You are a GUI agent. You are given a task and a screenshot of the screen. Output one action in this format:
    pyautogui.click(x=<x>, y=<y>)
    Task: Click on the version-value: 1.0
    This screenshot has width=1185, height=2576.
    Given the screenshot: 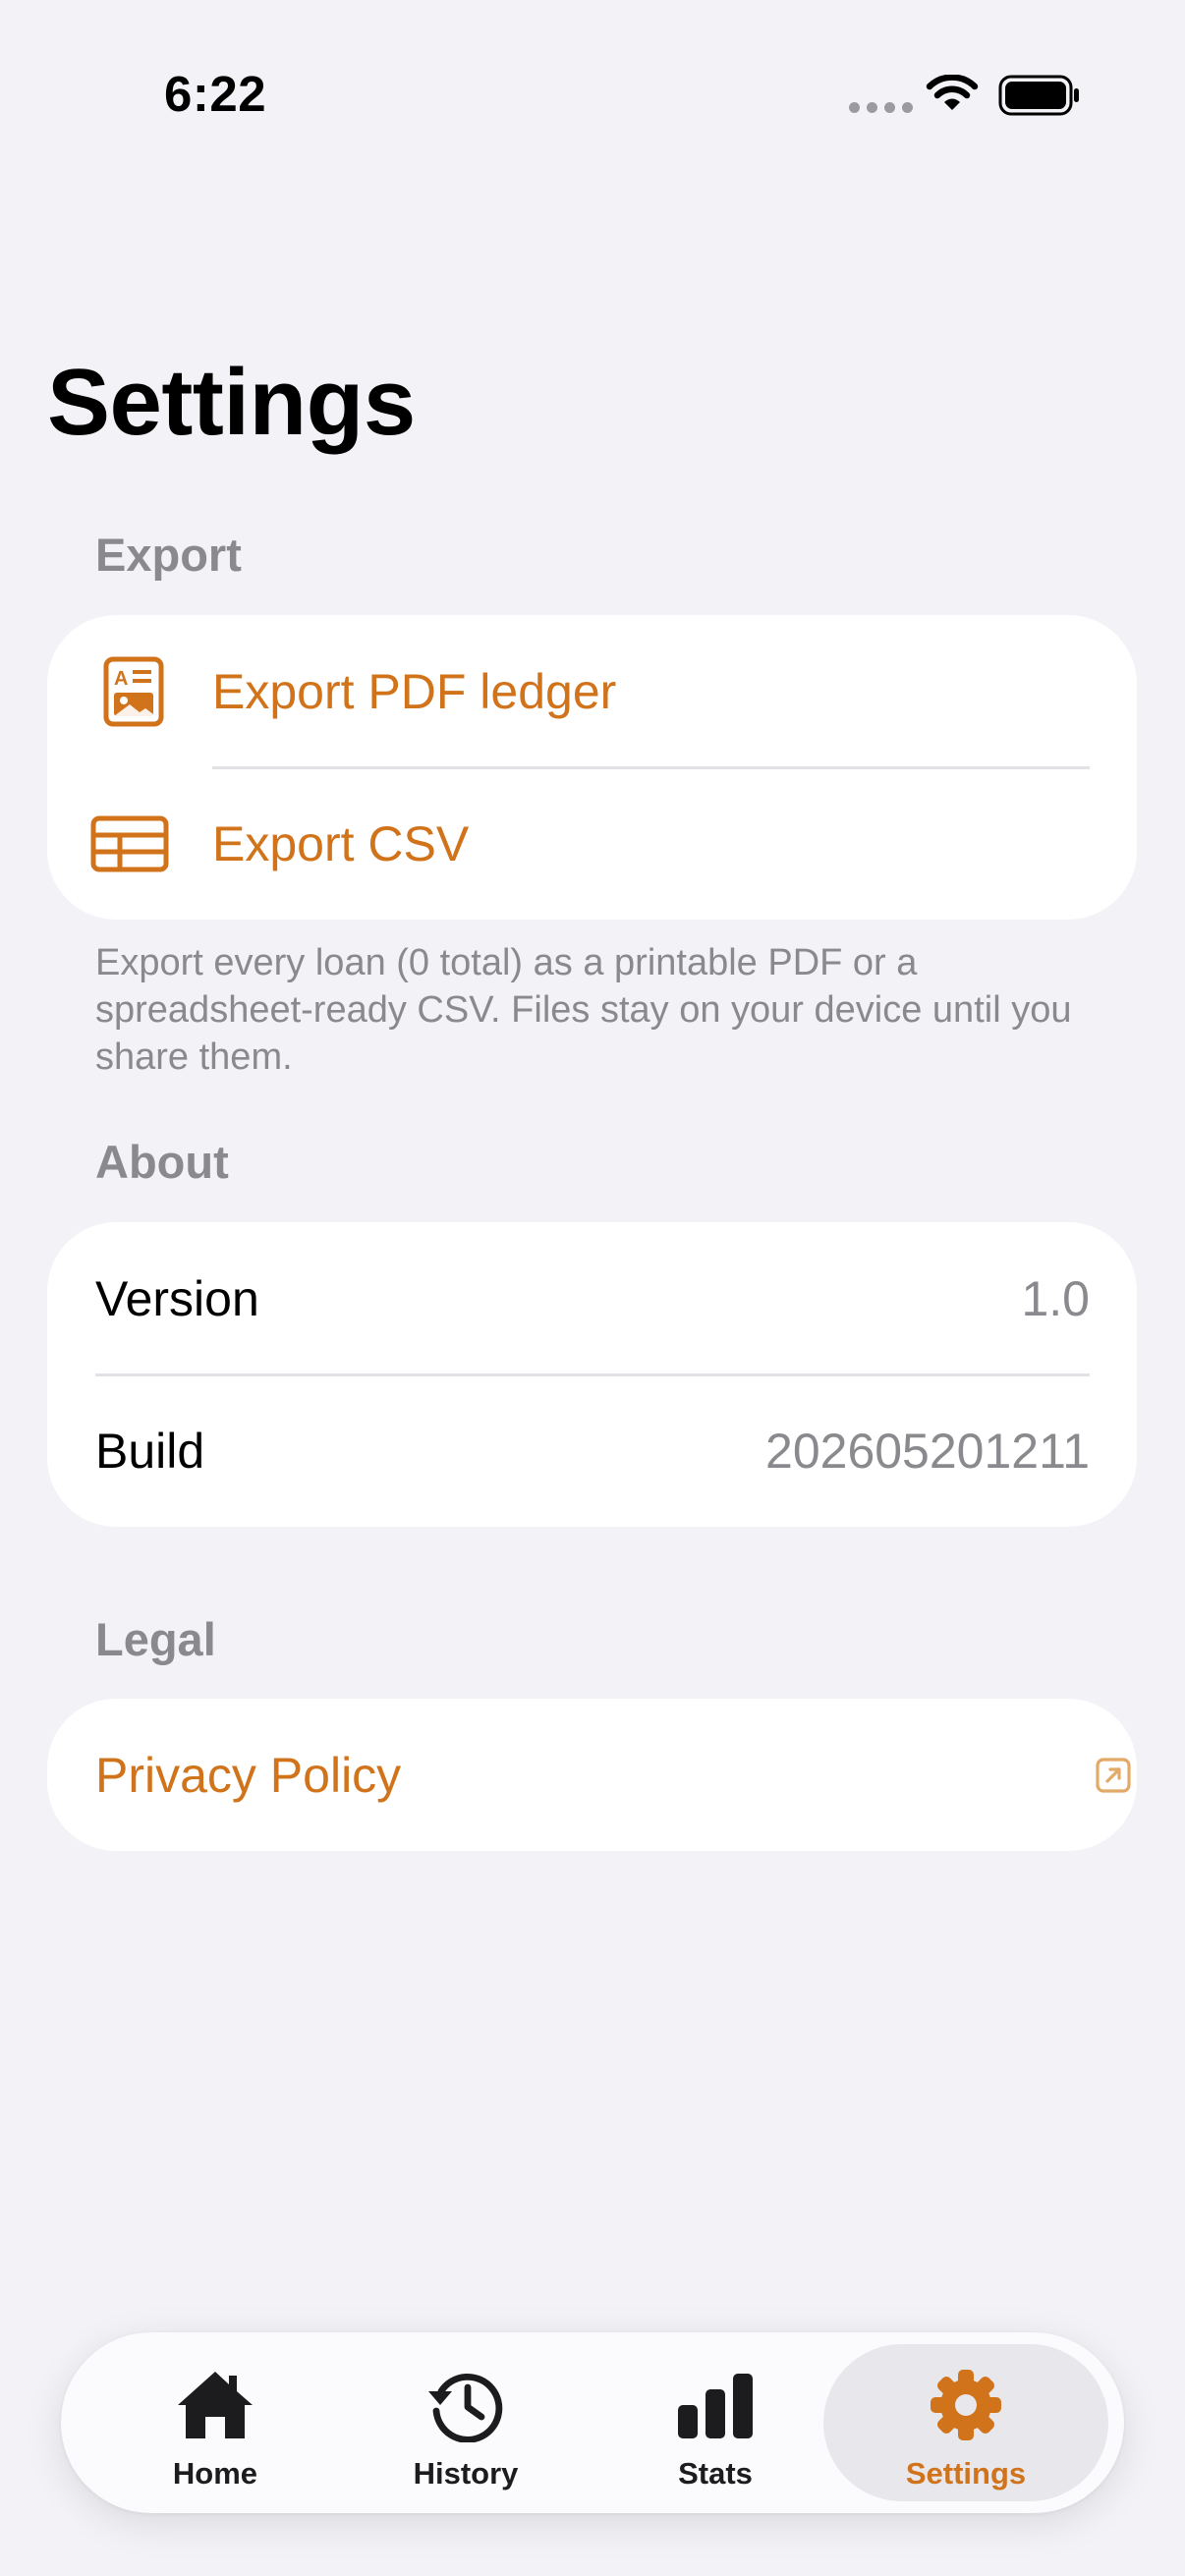 What is the action you would take?
    pyautogui.click(x=1056, y=1298)
    